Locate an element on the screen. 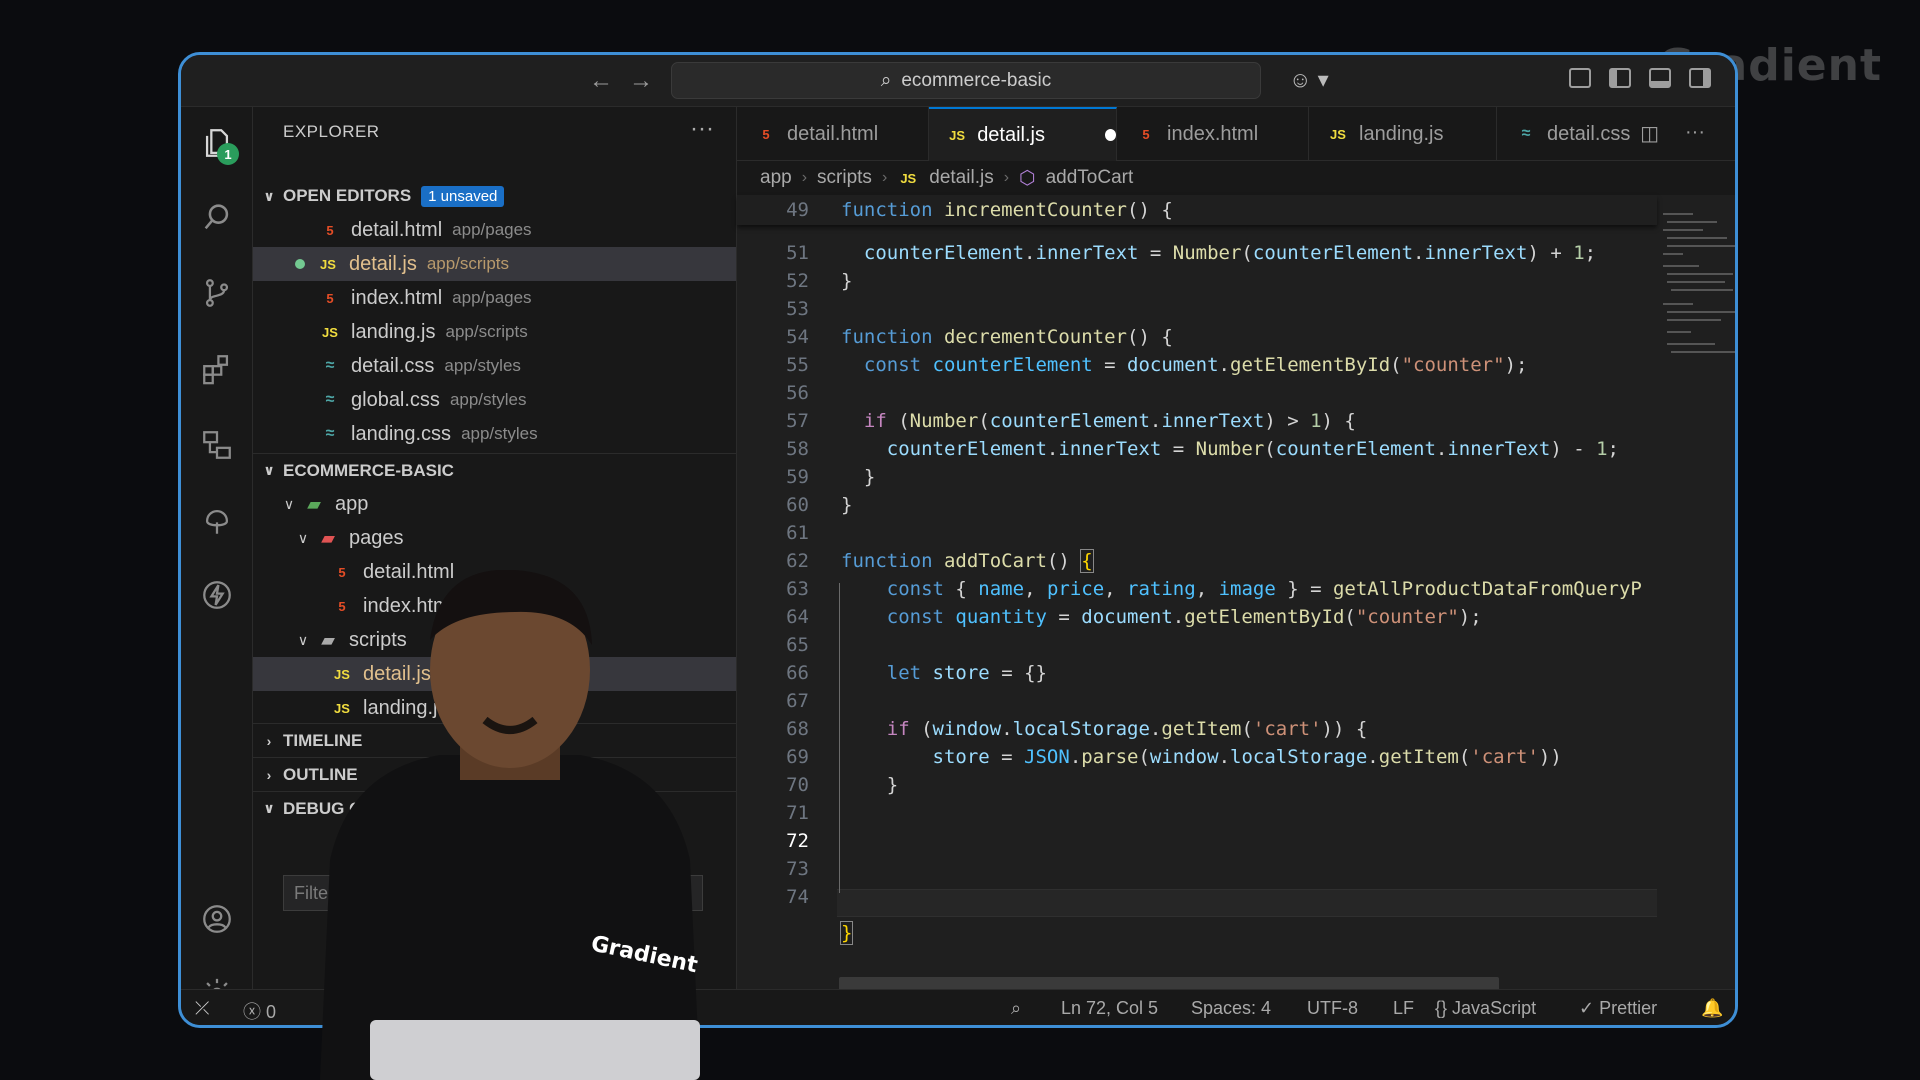  sticky-scroll: 49 function incrementCounter() { is located at coordinates (1197, 210).